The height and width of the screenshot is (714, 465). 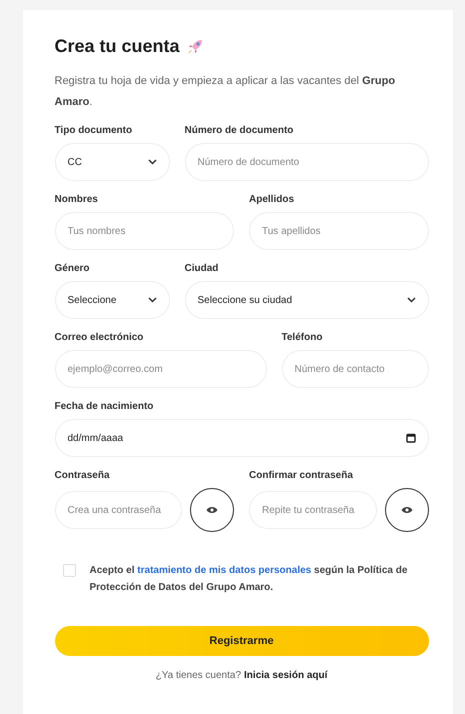 I want to click on input-field: Número de documento, so click(x=306, y=162).